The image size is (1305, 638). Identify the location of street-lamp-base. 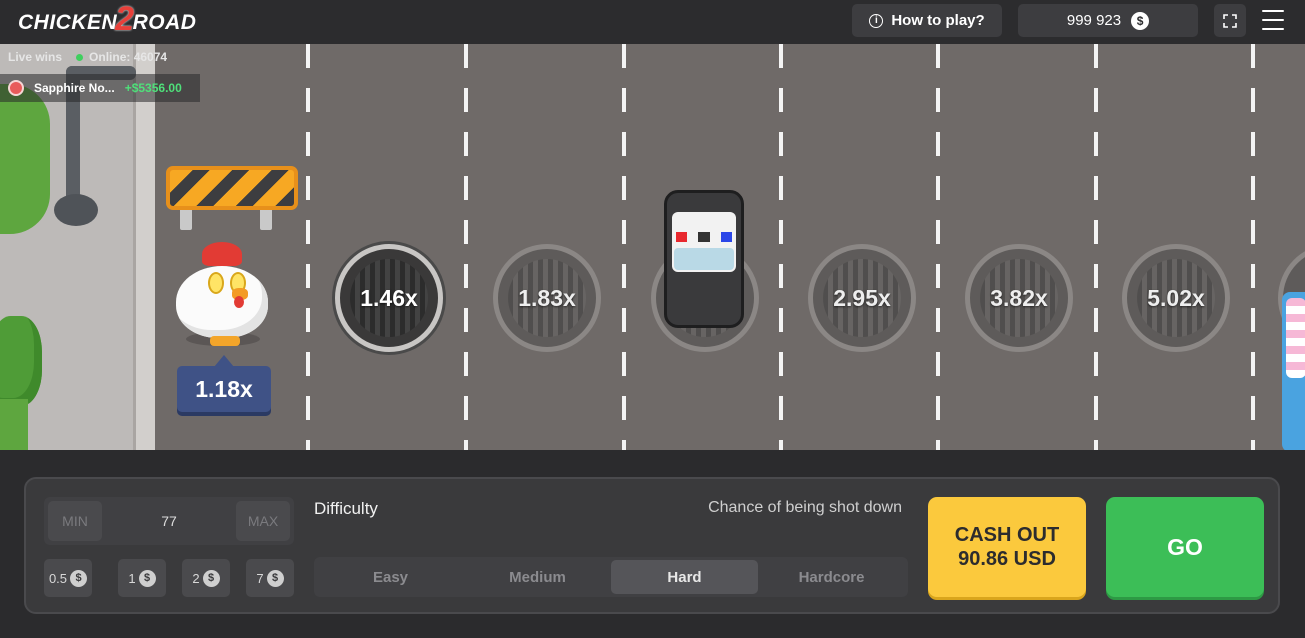
(76, 210).